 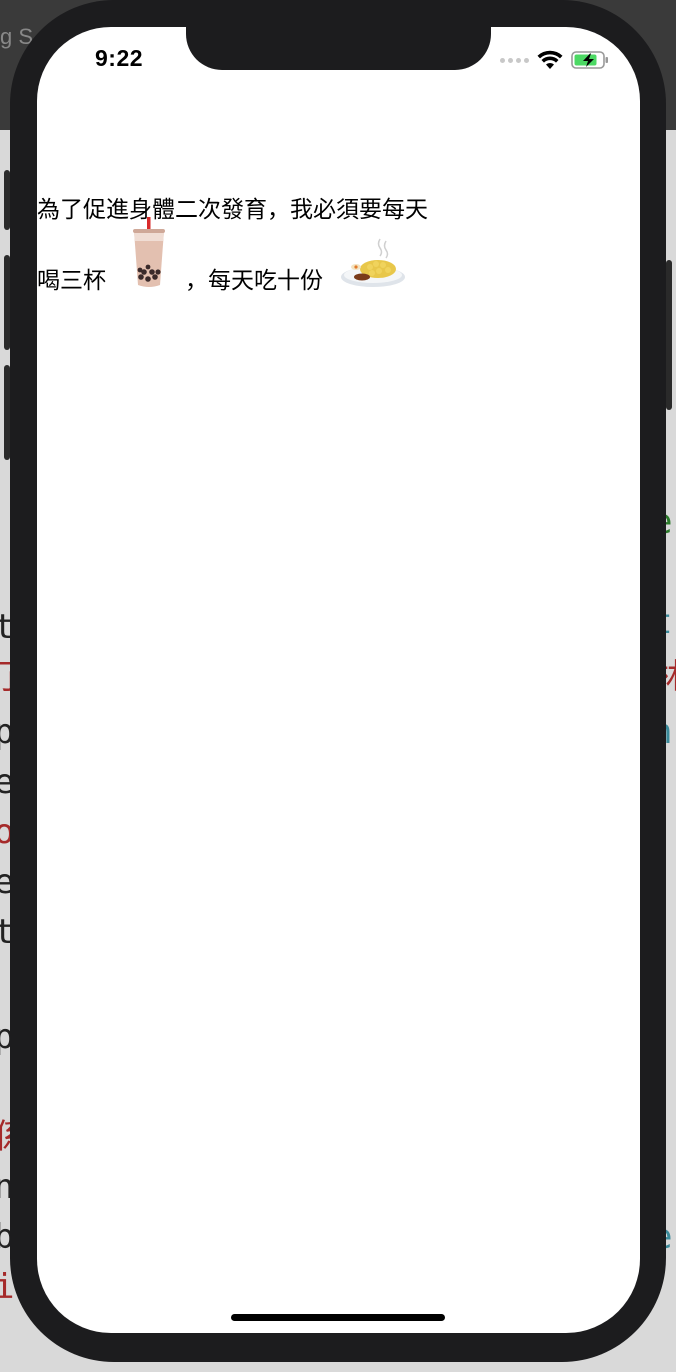 I want to click on curry-rice-icon, so click(x=373, y=262).